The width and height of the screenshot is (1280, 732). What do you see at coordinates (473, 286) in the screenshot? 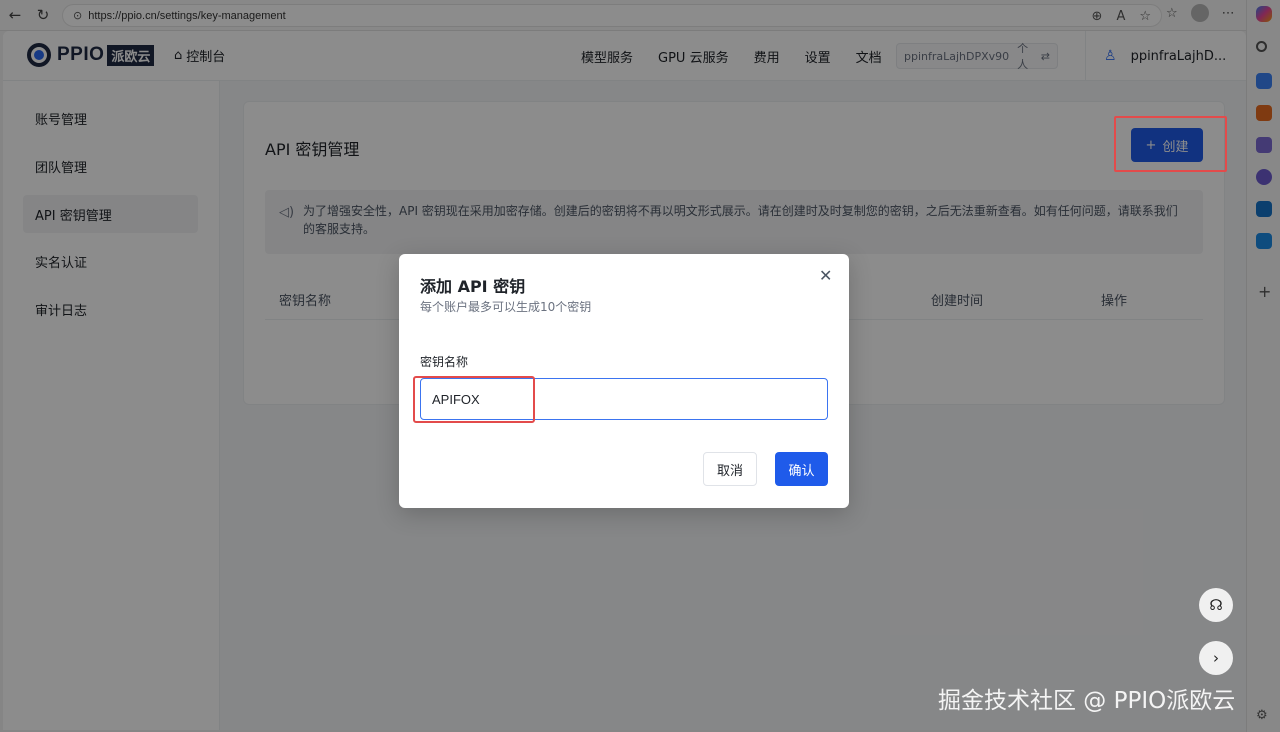
I see `dialog-title: 添加 API 密钥` at bounding box center [473, 286].